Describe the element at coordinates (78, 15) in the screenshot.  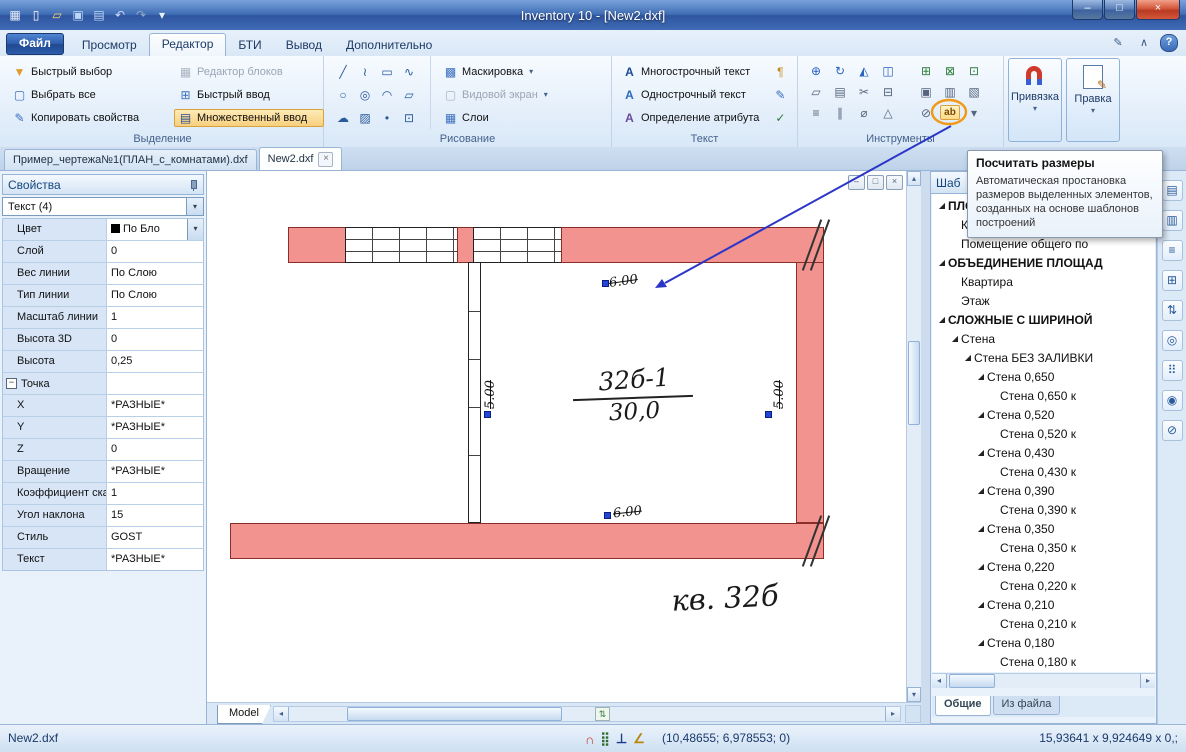
I see `save-icon: ▣` at that location.